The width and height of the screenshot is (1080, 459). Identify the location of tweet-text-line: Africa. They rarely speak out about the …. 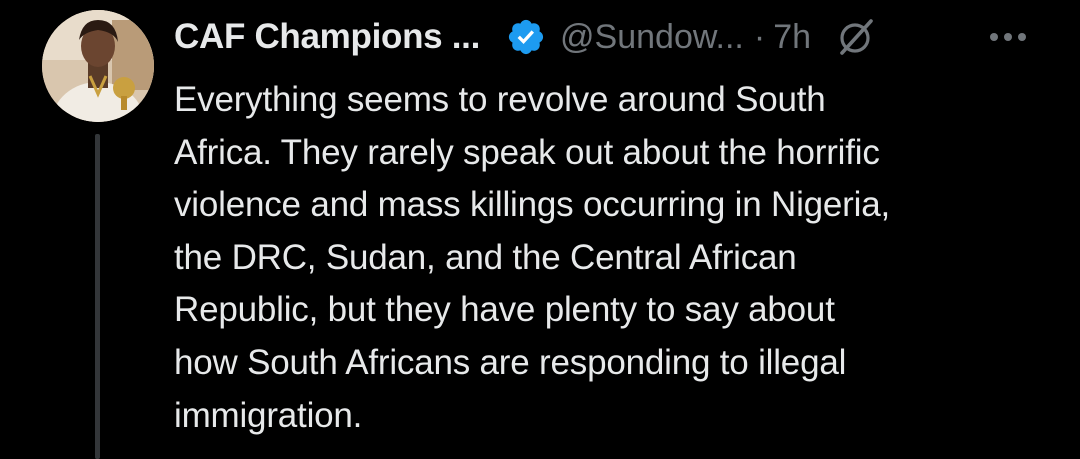
(527, 152).